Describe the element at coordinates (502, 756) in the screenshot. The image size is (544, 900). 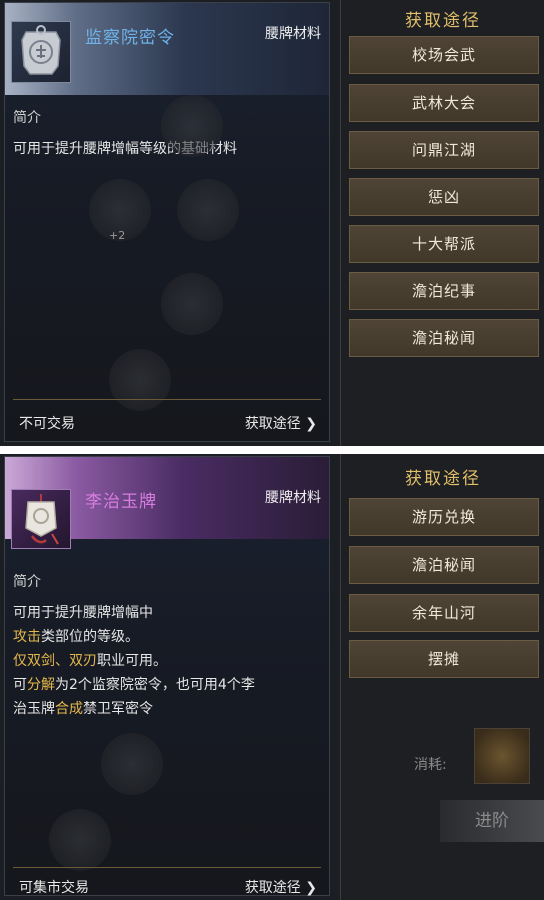
I see `consume-material-icon` at that location.